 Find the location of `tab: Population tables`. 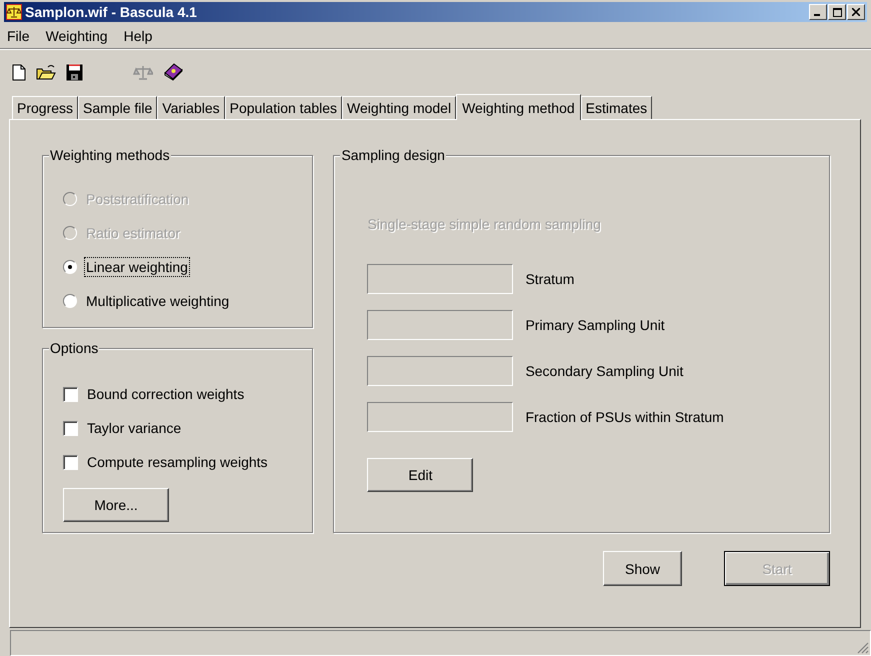

tab: Population tables is located at coordinates (283, 107).